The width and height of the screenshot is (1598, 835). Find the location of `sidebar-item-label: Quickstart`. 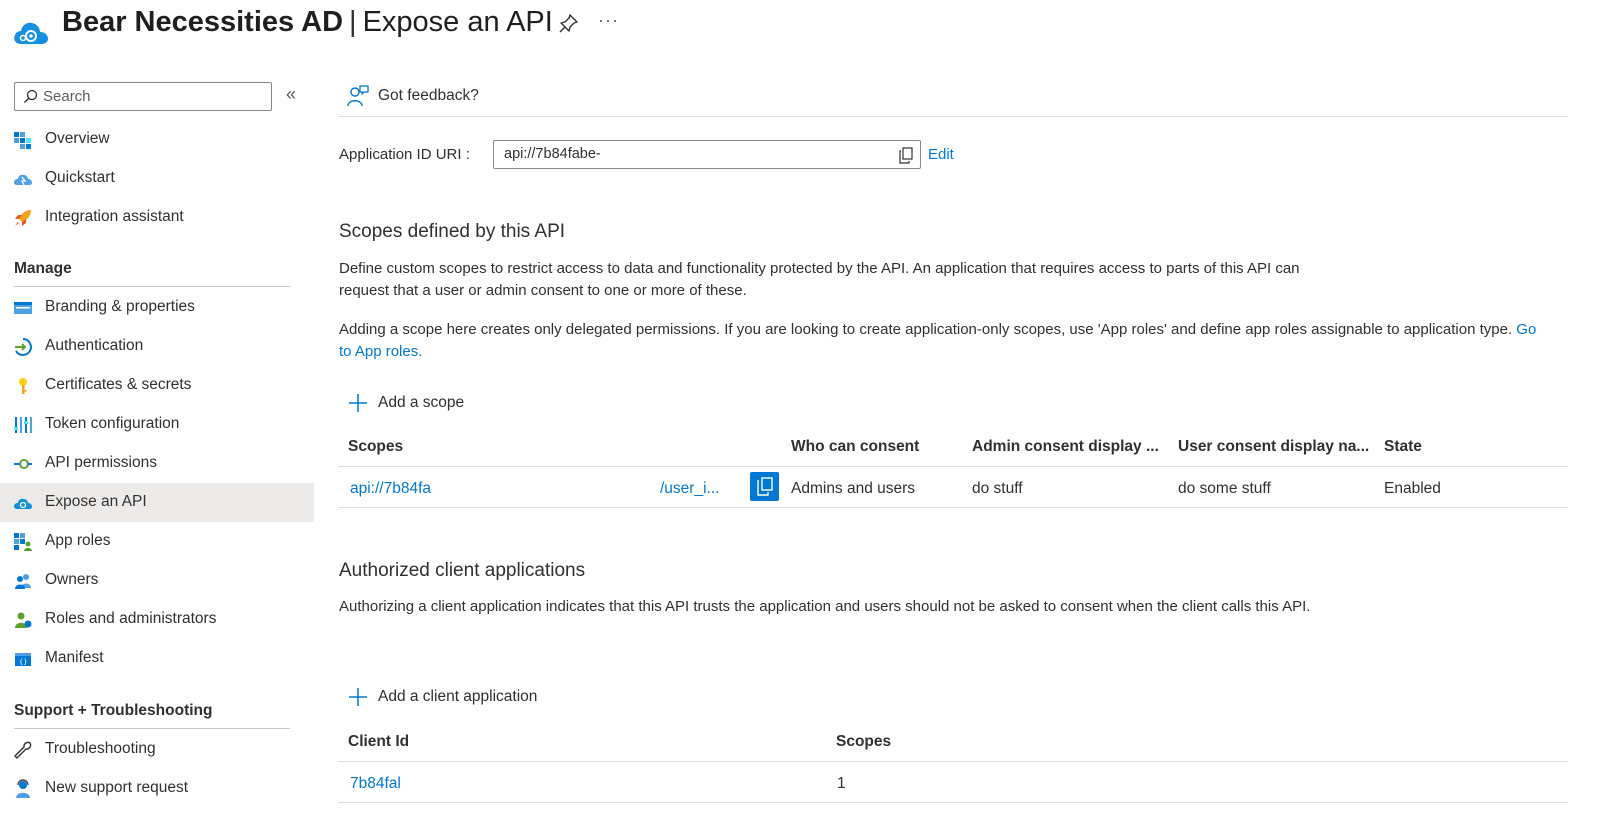

sidebar-item-label: Quickstart is located at coordinates (80, 177).